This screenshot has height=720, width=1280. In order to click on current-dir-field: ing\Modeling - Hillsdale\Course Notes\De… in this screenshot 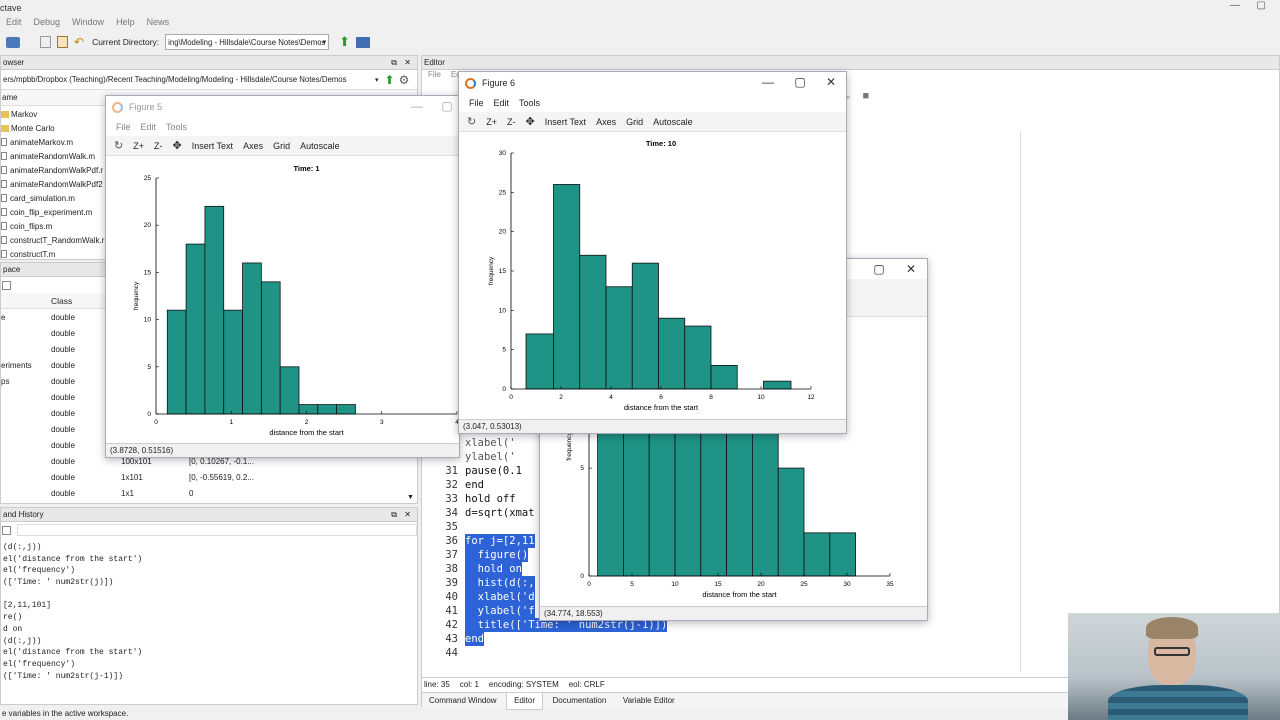, I will do `click(247, 42)`.